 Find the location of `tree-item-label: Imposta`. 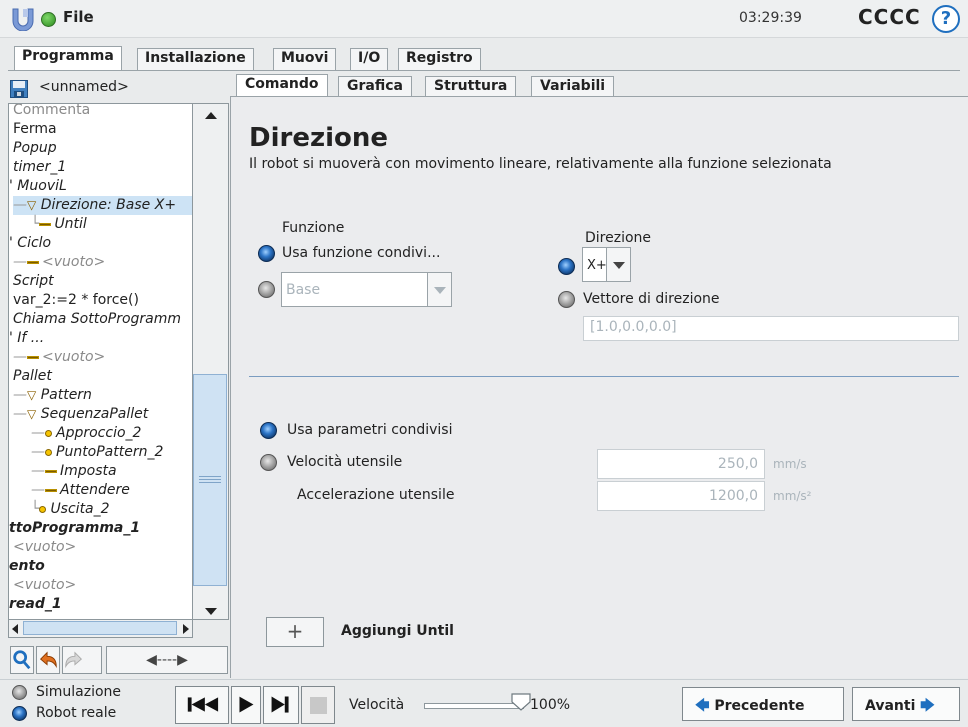

tree-item-label: Imposta is located at coordinates (88, 471).